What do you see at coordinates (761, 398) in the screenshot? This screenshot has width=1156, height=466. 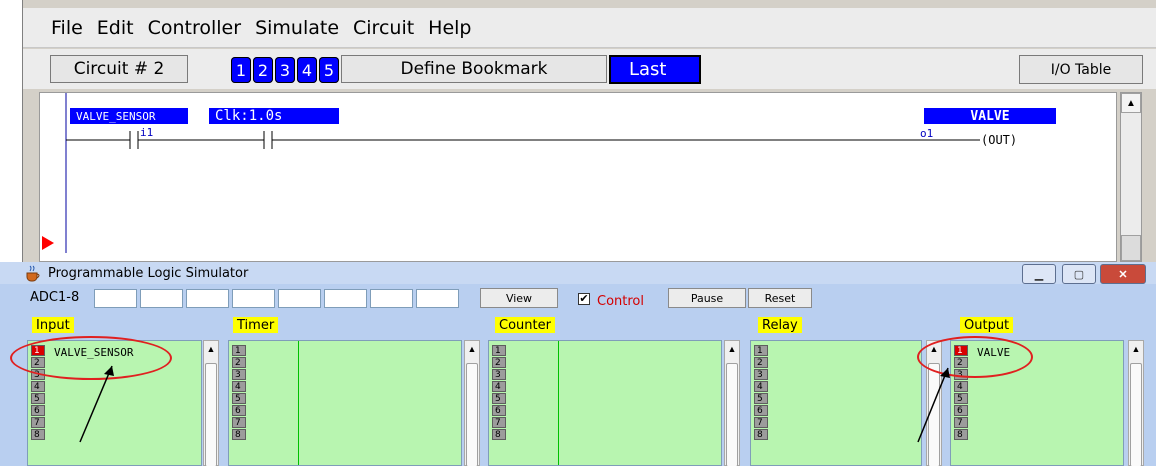 I see `relay-slot-5: 5` at bounding box center [761, 398].